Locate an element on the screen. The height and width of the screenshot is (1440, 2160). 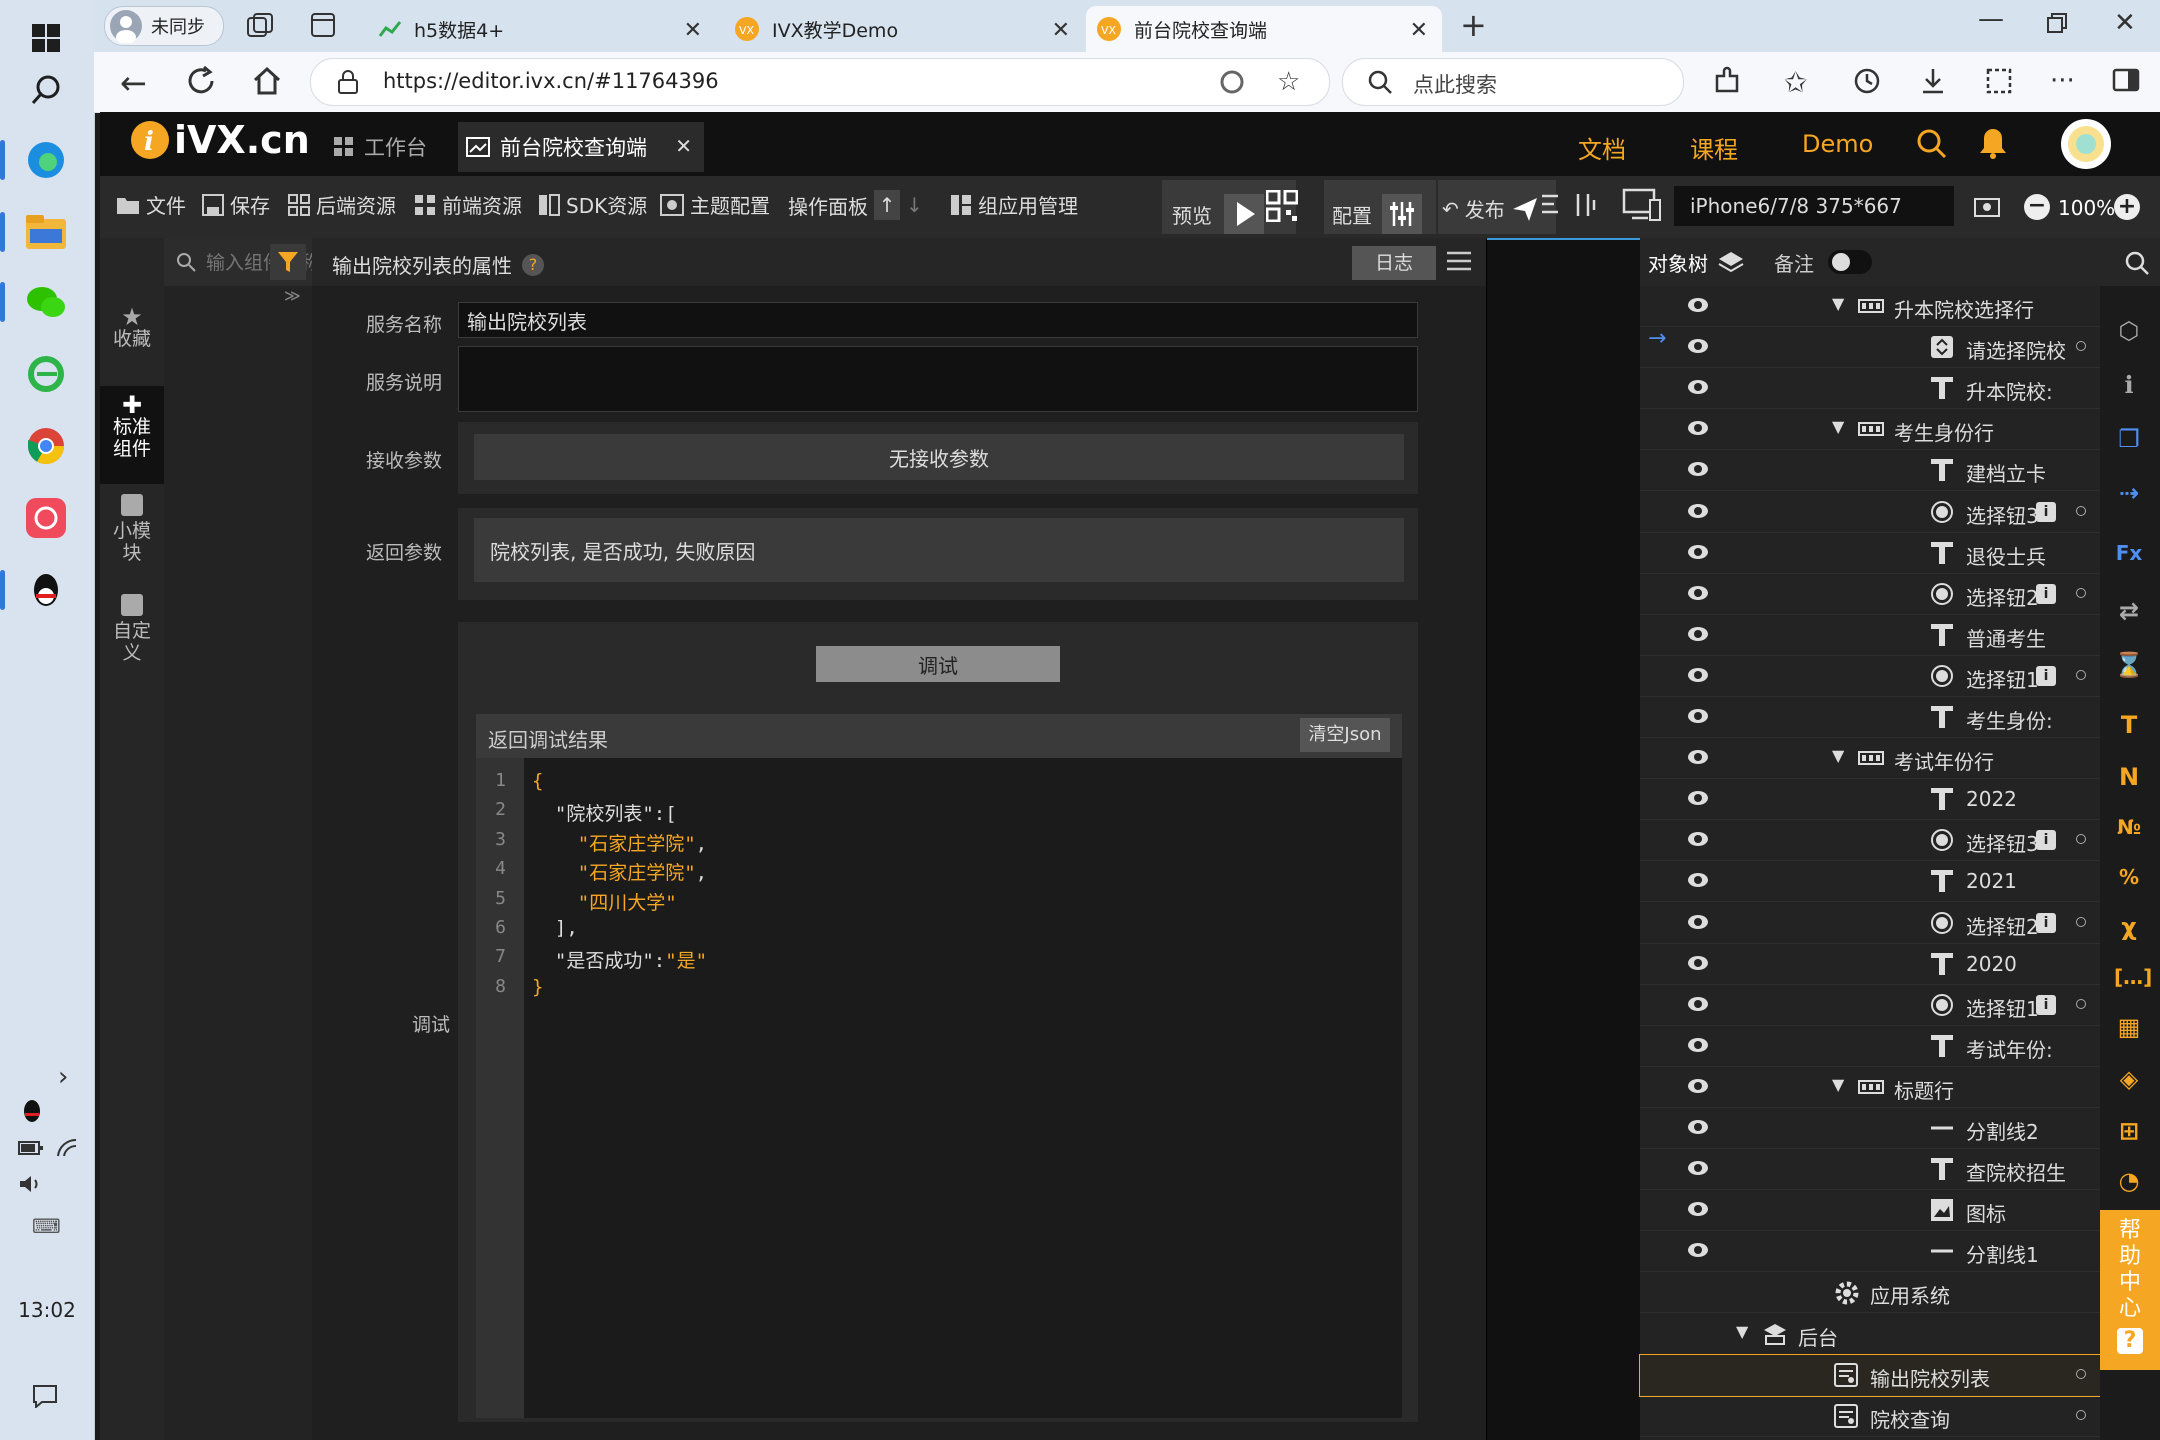
tree-row: 选择钮3 i is located at coordinates (1870, 841).